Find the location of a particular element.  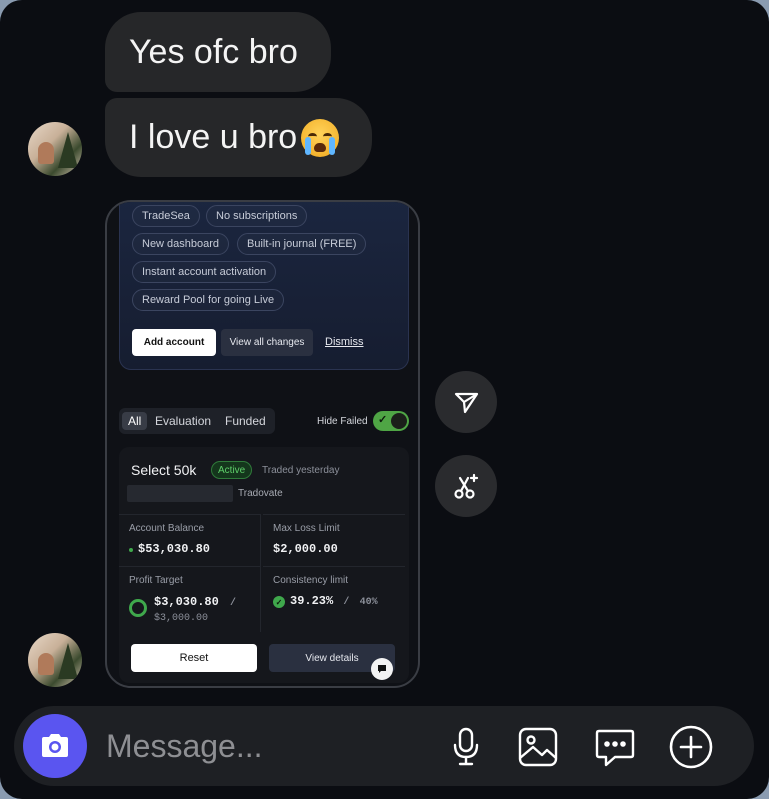

balance-label: Account Balance is located at coordinates (167, 528).